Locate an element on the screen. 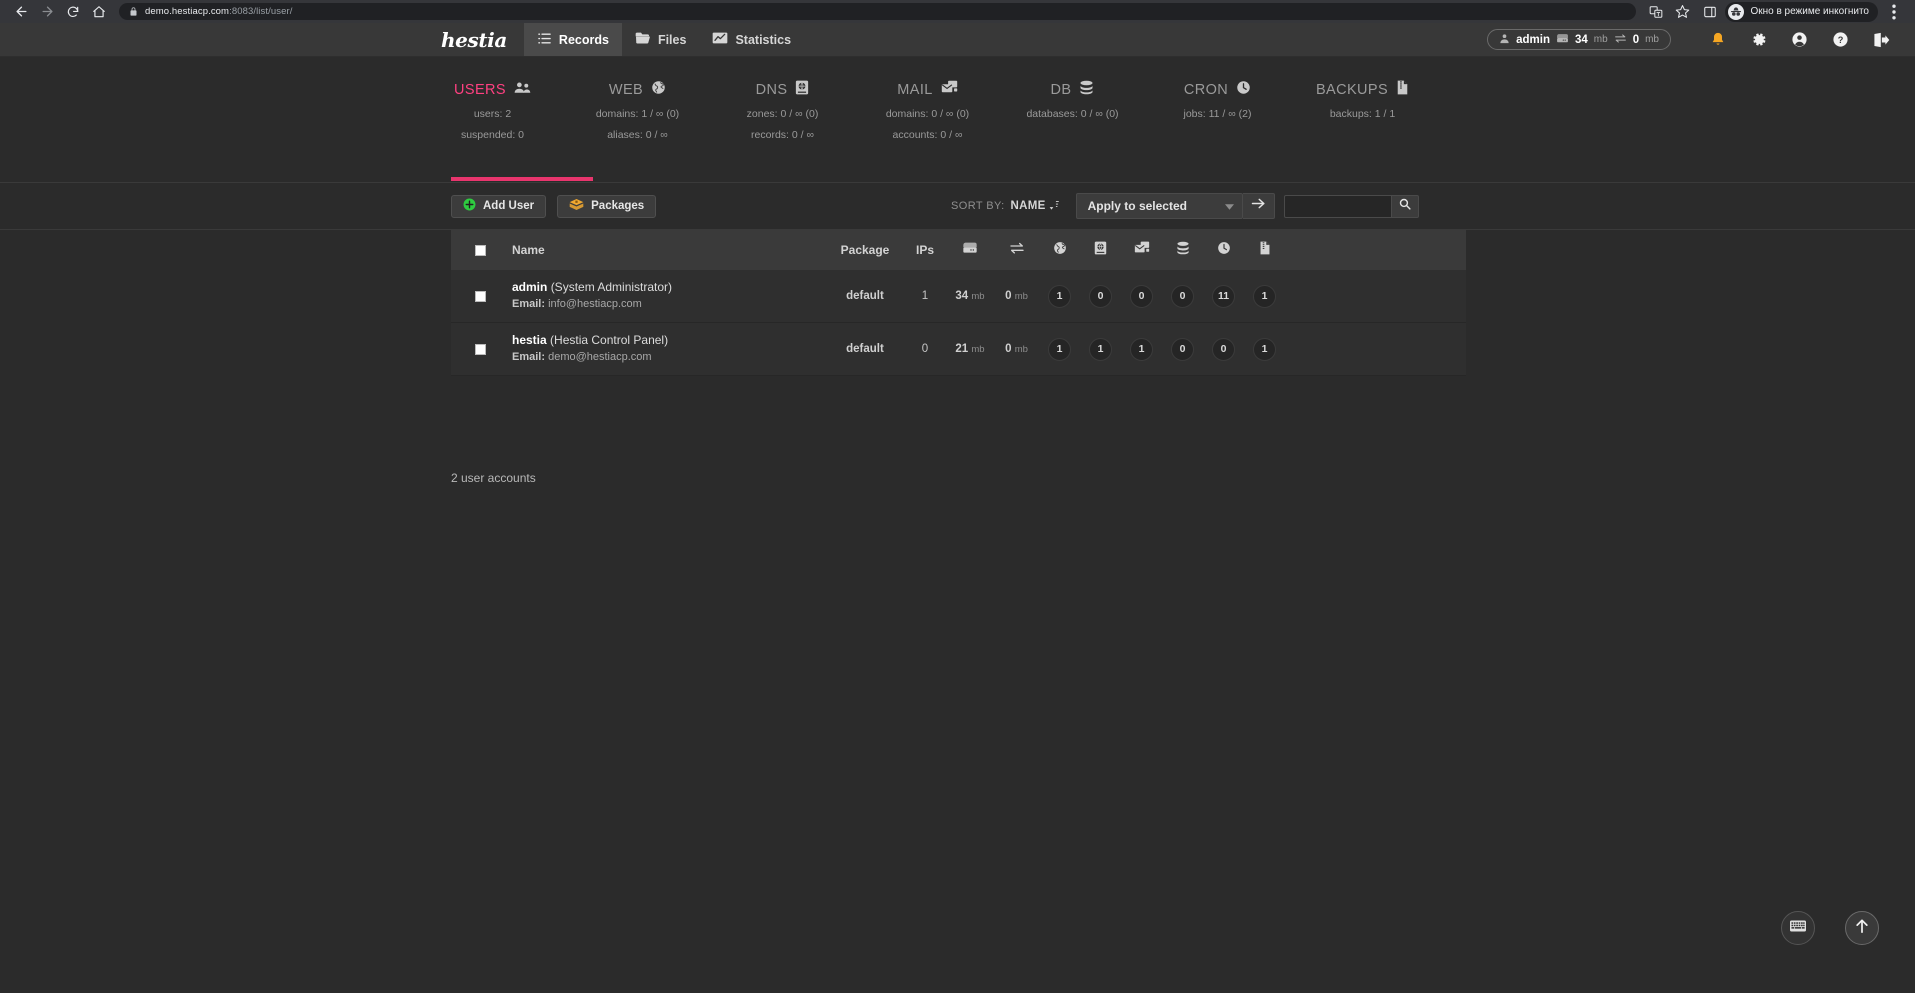 Image resolution: width=1915 pixels, height=993 pixels. column-header-disk is located at coordinates (970, 250).